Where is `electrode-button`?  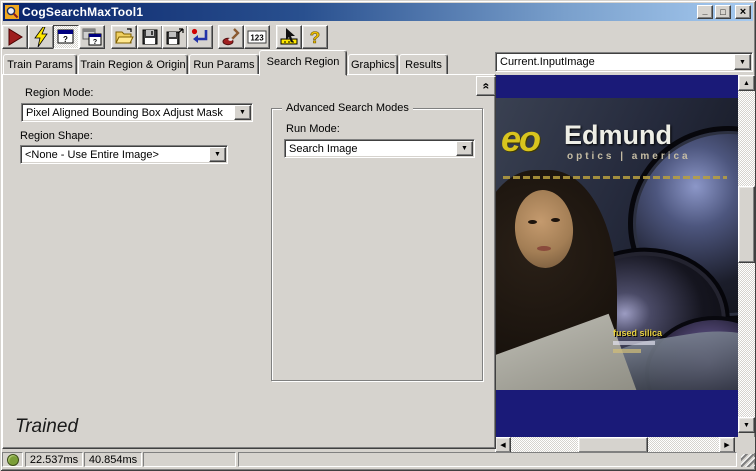
electrode-button is located at coordinates (231, 37).